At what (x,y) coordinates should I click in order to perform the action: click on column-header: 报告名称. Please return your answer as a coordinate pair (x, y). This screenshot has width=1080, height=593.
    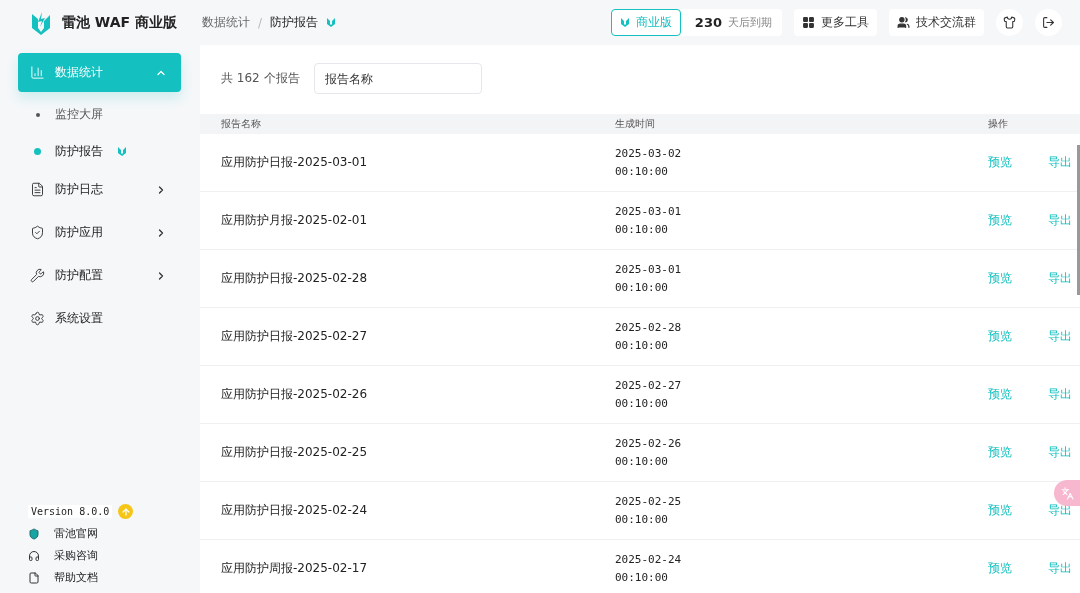
    Looking at the image, I should click on (241, 124).